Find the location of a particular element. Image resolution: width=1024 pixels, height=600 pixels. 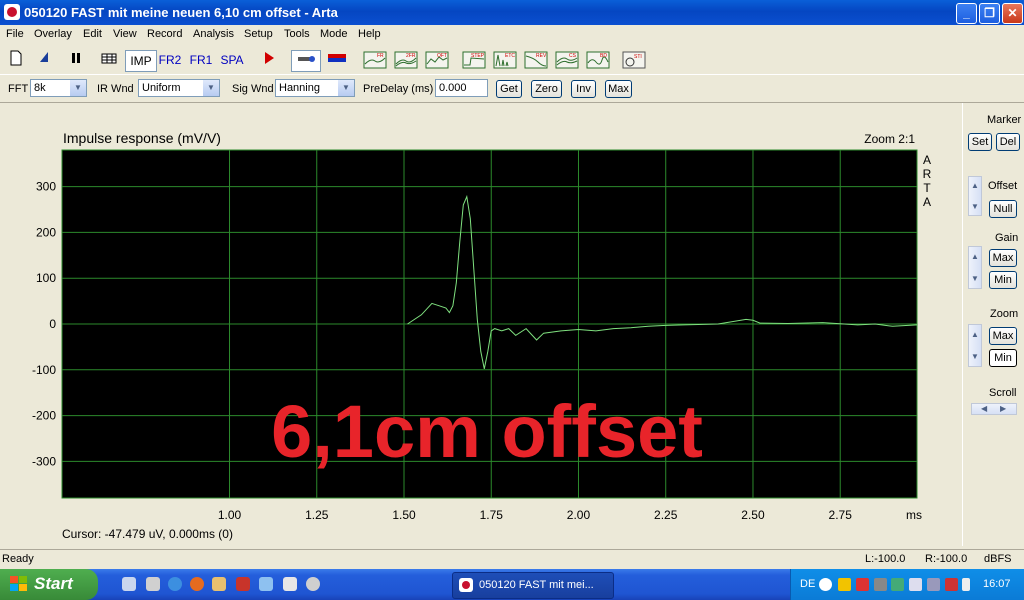

etc-graph-label: ETC is located at coordinates (510, 56).